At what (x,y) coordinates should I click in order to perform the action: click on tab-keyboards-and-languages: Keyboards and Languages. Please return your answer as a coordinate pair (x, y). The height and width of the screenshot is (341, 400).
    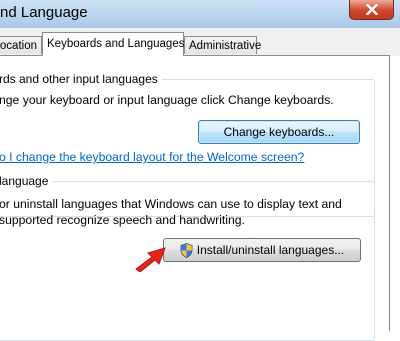
    Looking at the image, I should click on (113, 44).